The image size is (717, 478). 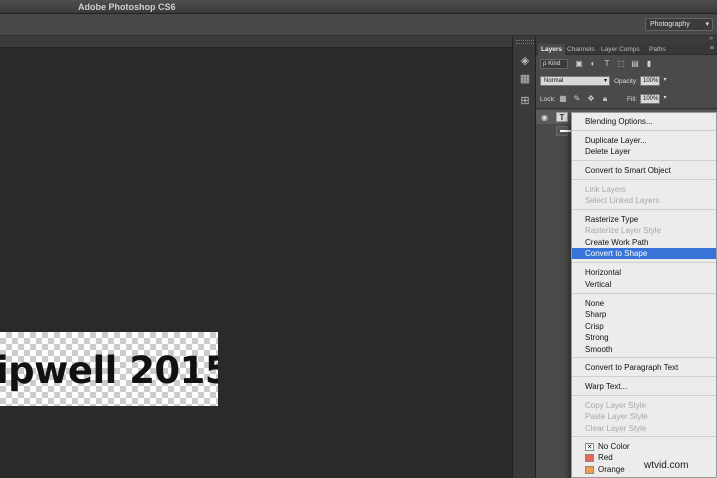 What do you see at coordinates (591, 99) in the screenshot?
I see `lock-move-icon: ✥` at bounding box center [591, 99].